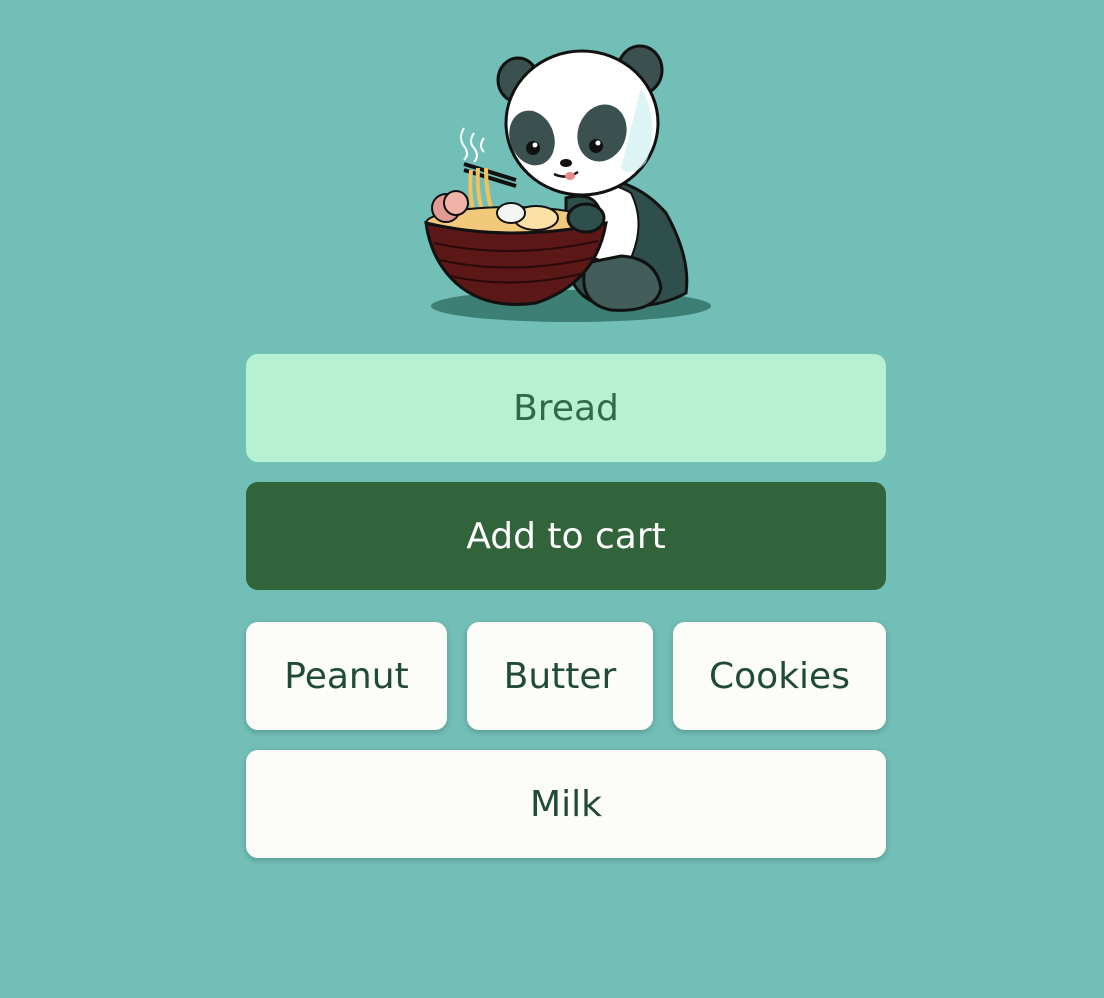 This screenshot has width=1104, height=998. What do you see at coordinates (560, 676) in the screenshot?
I see `cart-item-butter: Butter` at bounding box center [560, 676].